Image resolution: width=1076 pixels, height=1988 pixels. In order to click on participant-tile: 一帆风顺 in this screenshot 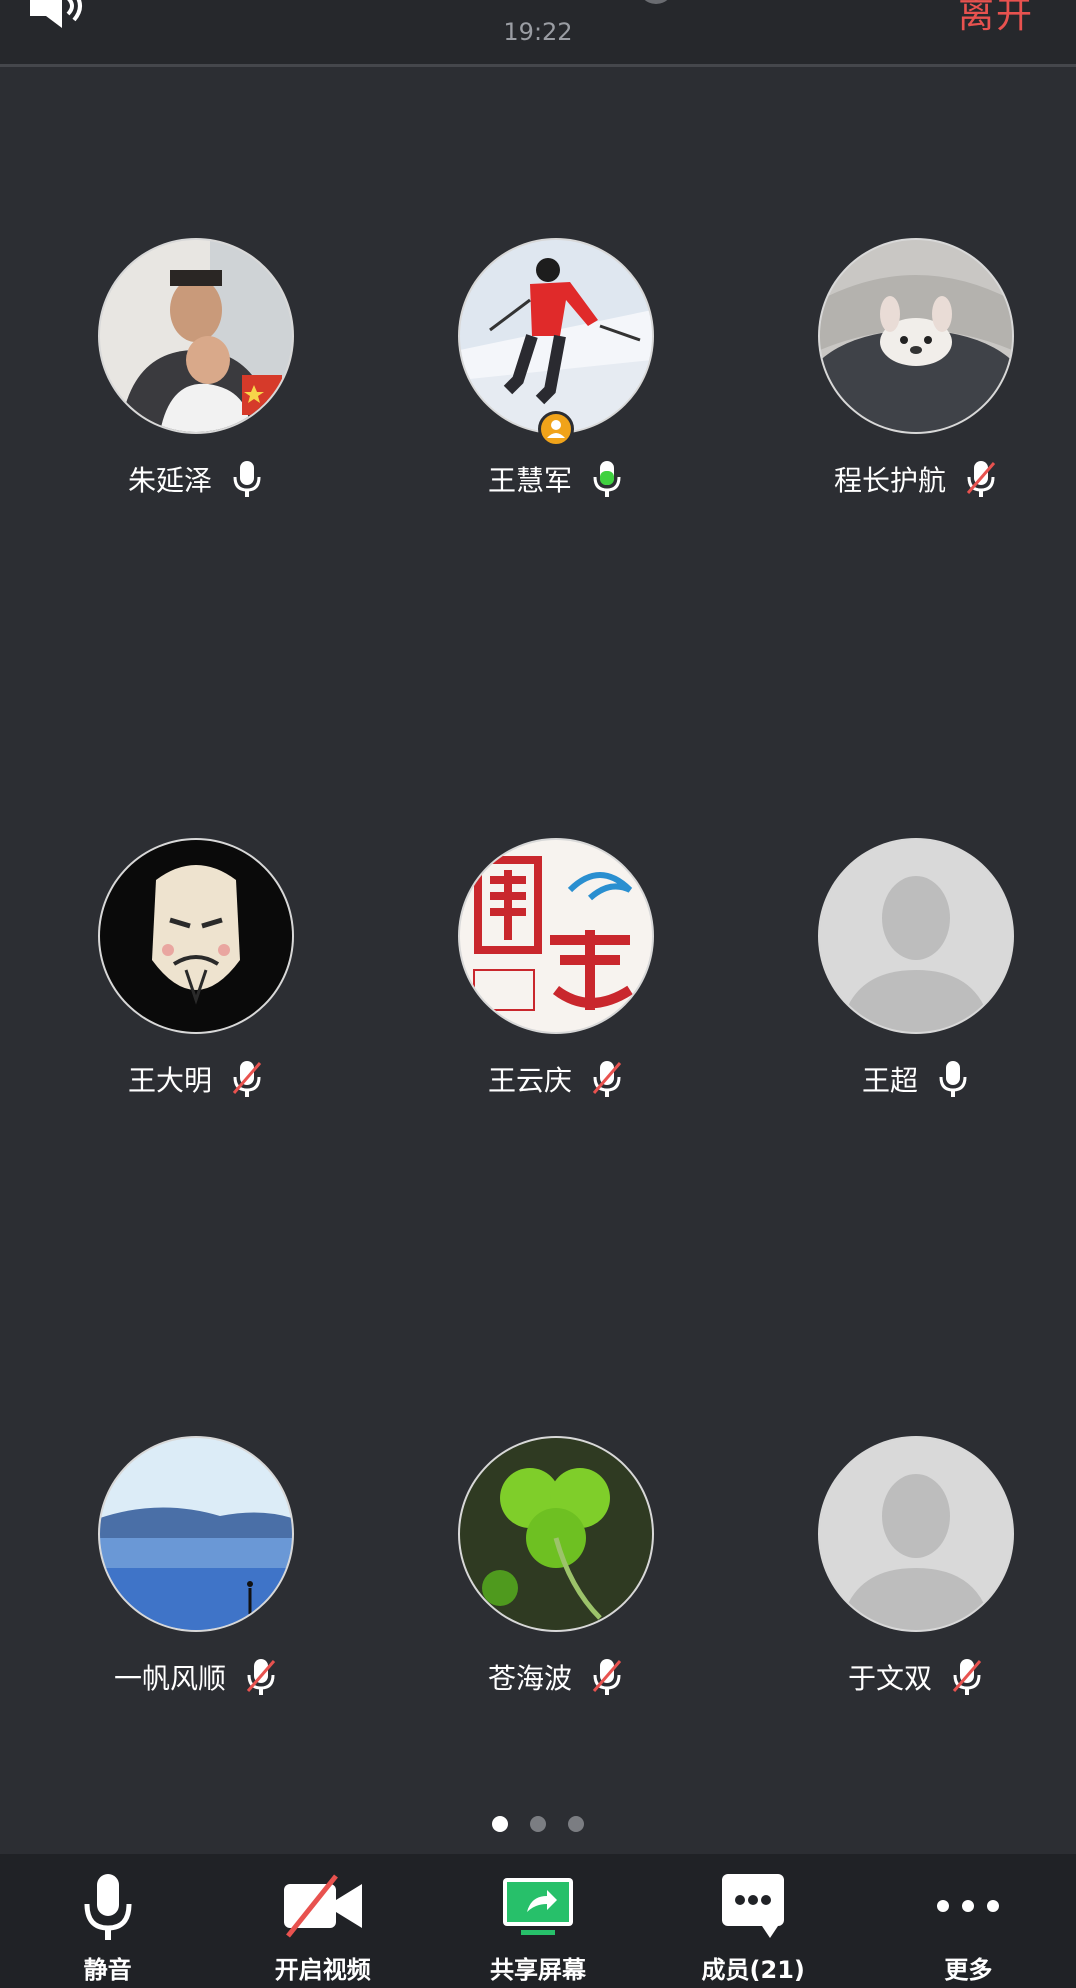, I will do `click(180, 1588)`.